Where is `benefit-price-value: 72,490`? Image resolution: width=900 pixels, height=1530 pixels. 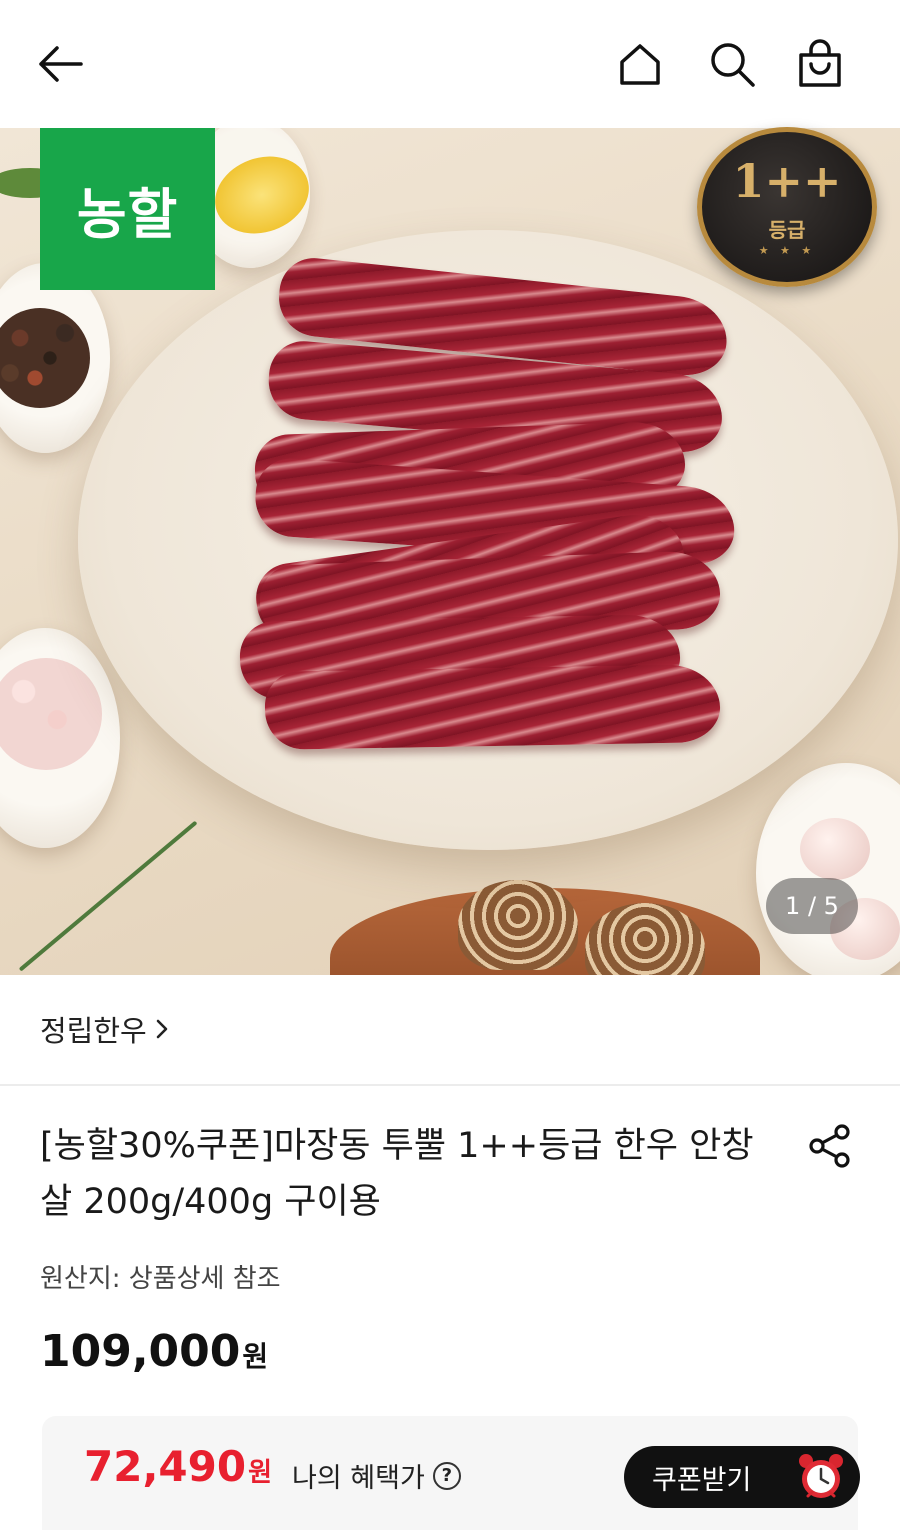
benefit-price-value: 72,490 is located at coordinates (165, 1466).